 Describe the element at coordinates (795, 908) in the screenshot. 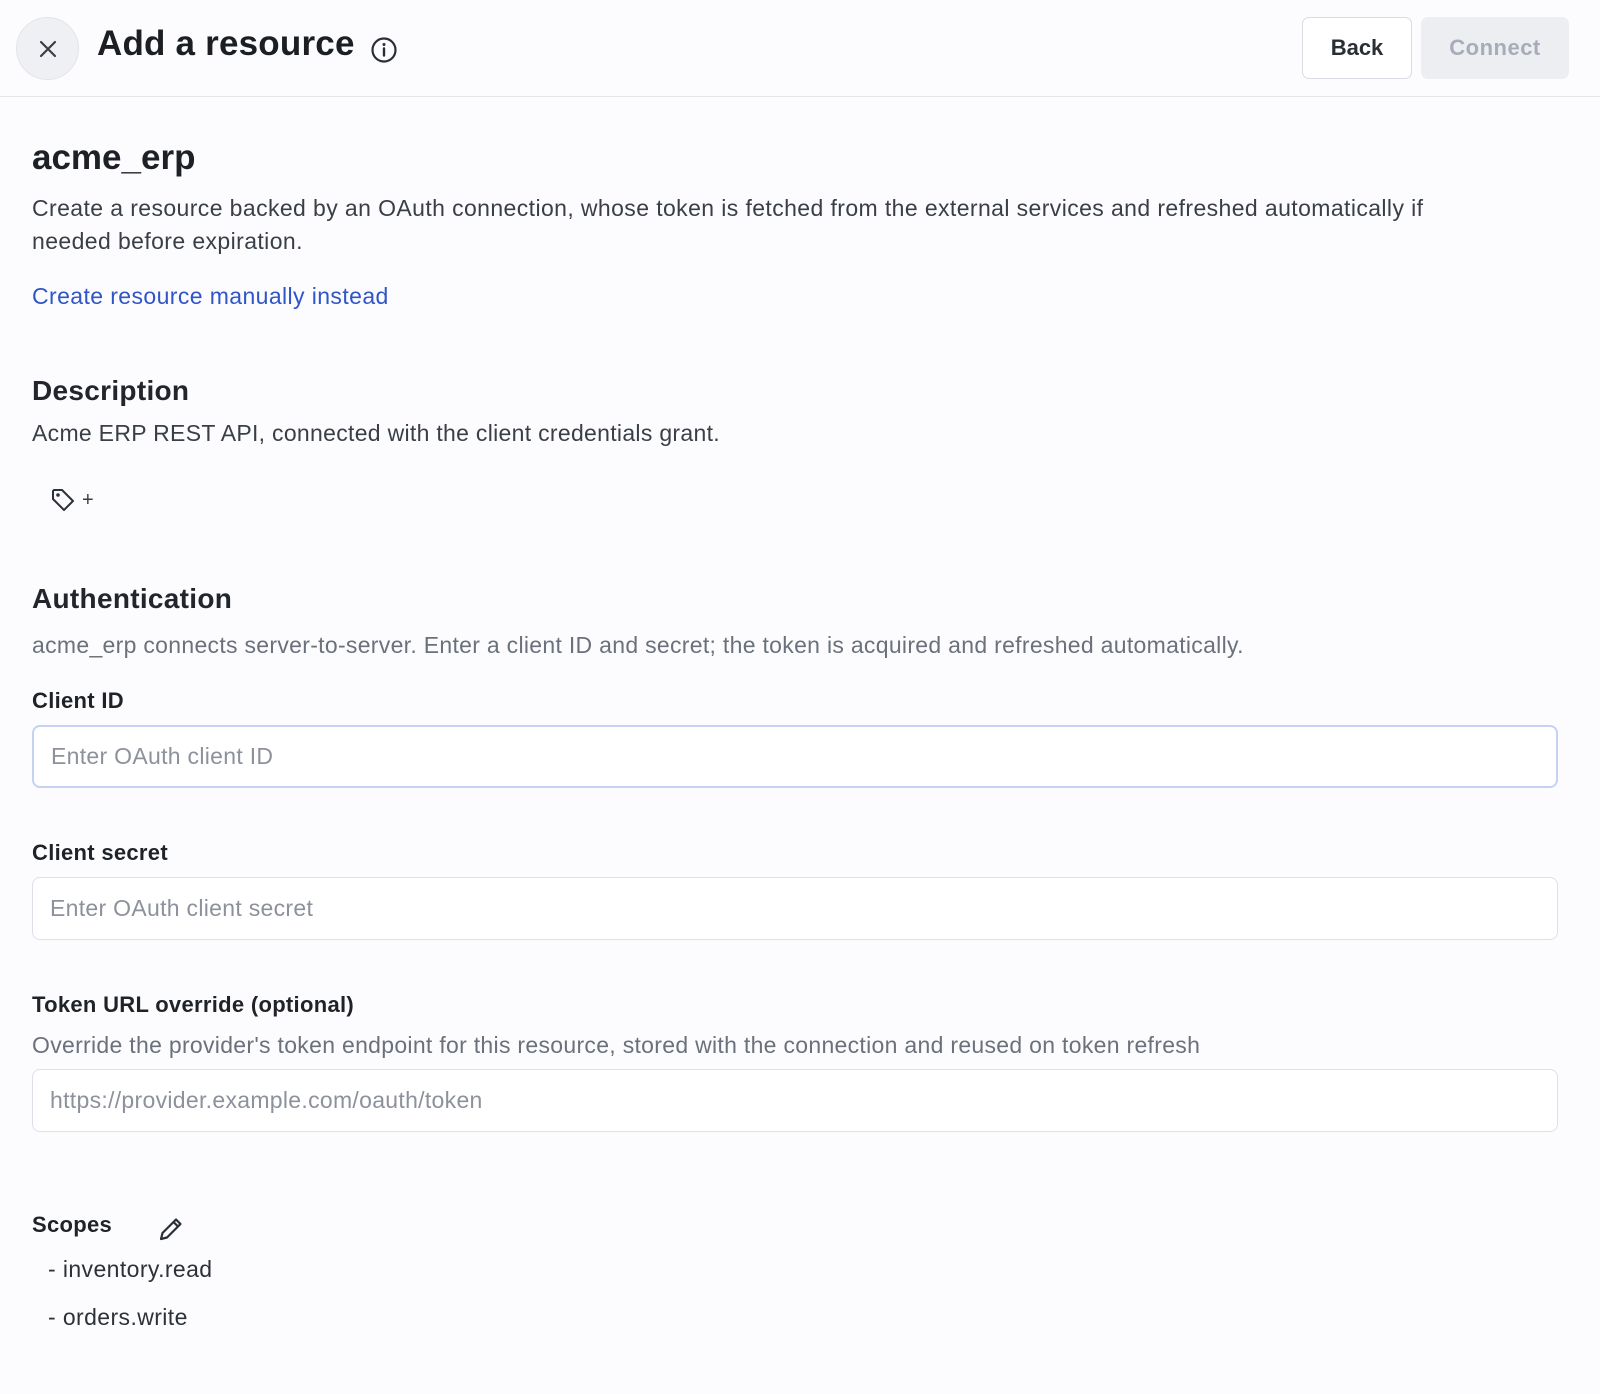

I see `client-secret-input` at that location.